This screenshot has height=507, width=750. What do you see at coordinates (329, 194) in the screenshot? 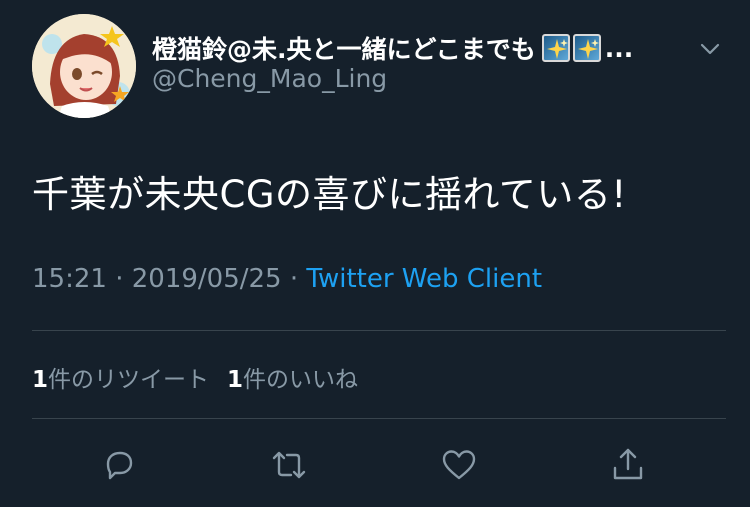
I see `tweet-text: 千葉が未央CGの喜びに揺れている!` at bounding box center [329, 194].